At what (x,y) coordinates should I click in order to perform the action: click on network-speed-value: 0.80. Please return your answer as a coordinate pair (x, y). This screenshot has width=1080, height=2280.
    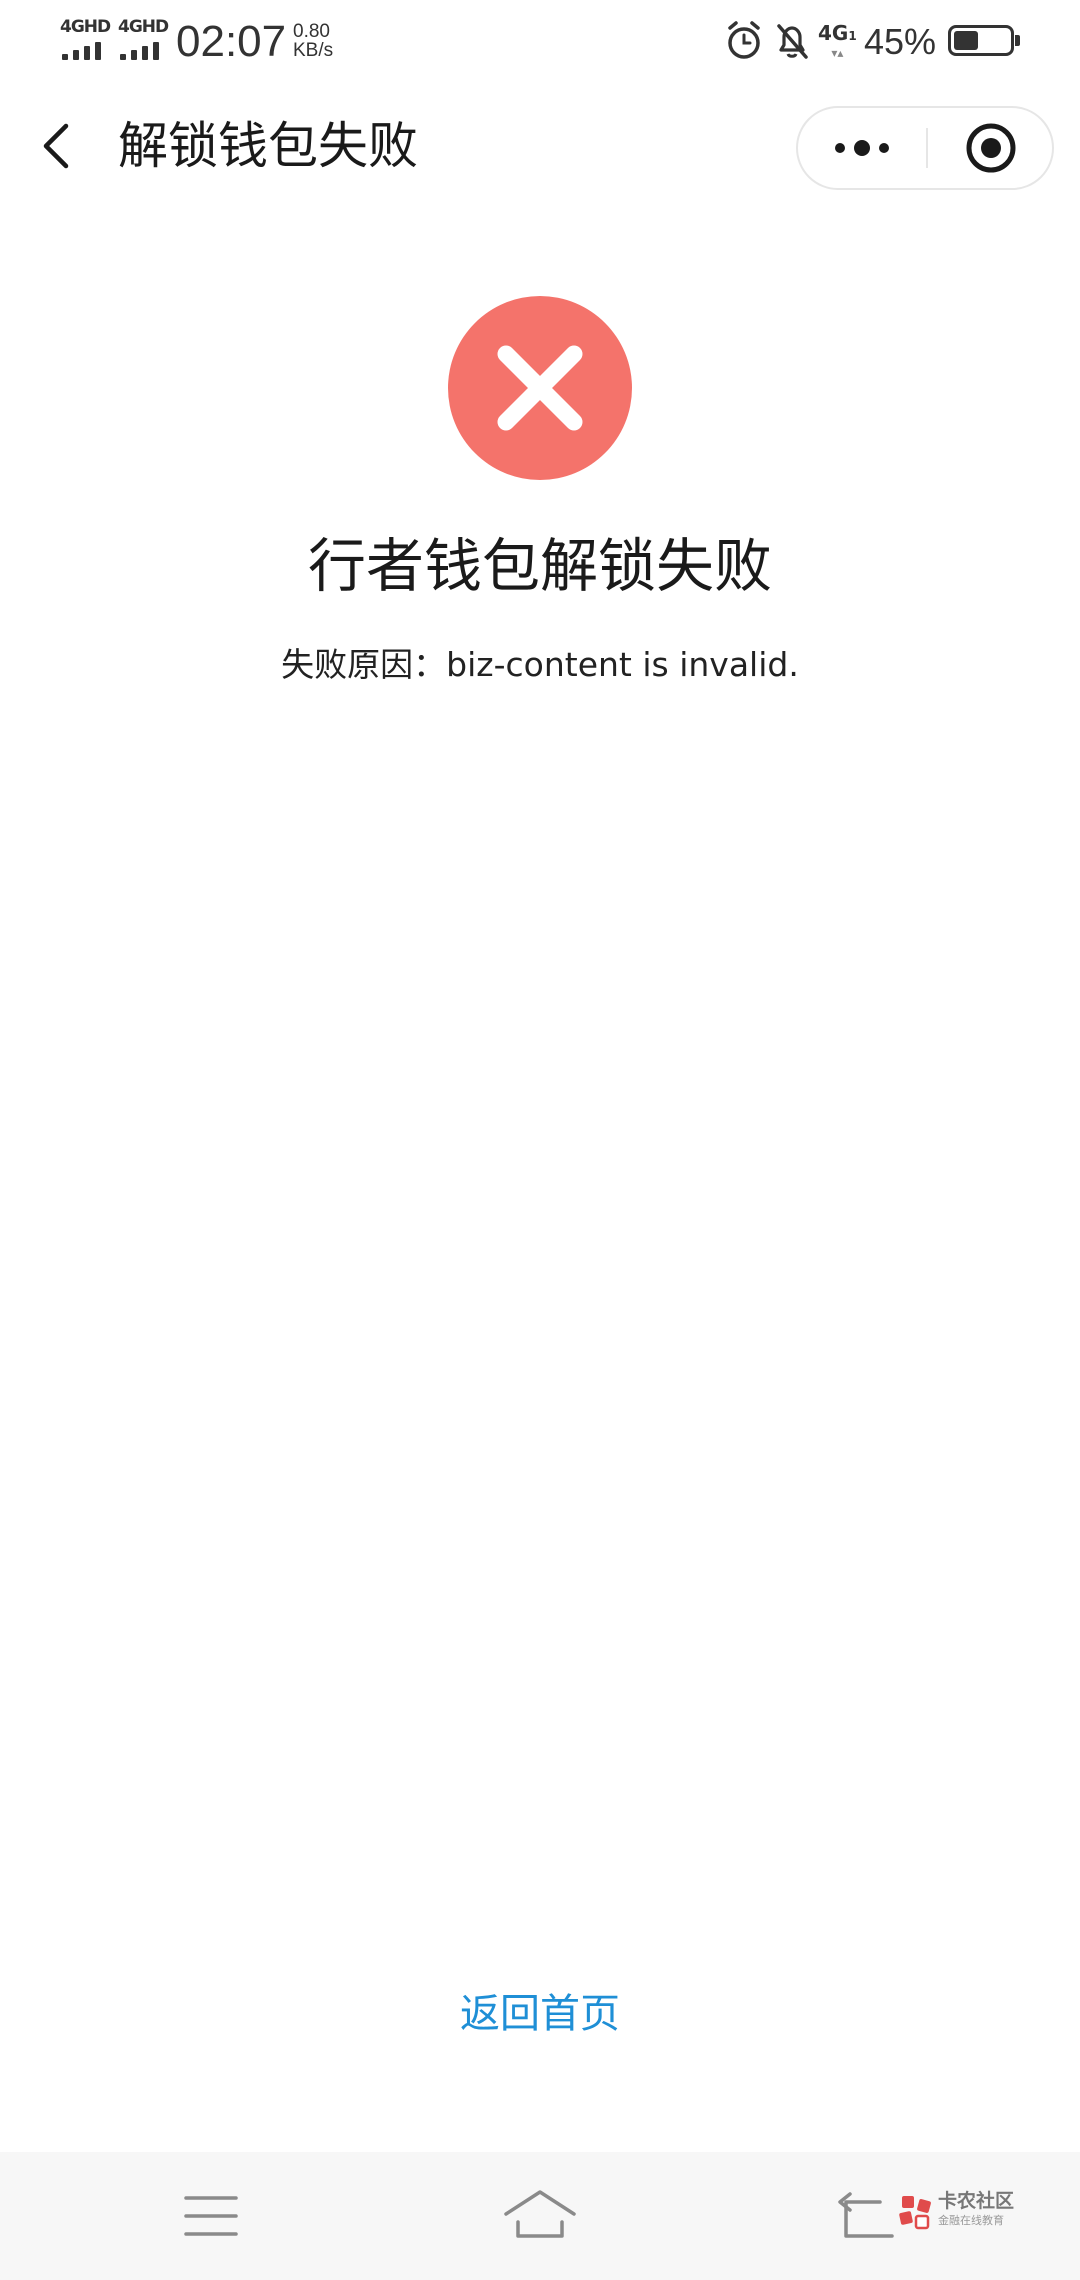
    Looking at the image, I should click on (311, 31).